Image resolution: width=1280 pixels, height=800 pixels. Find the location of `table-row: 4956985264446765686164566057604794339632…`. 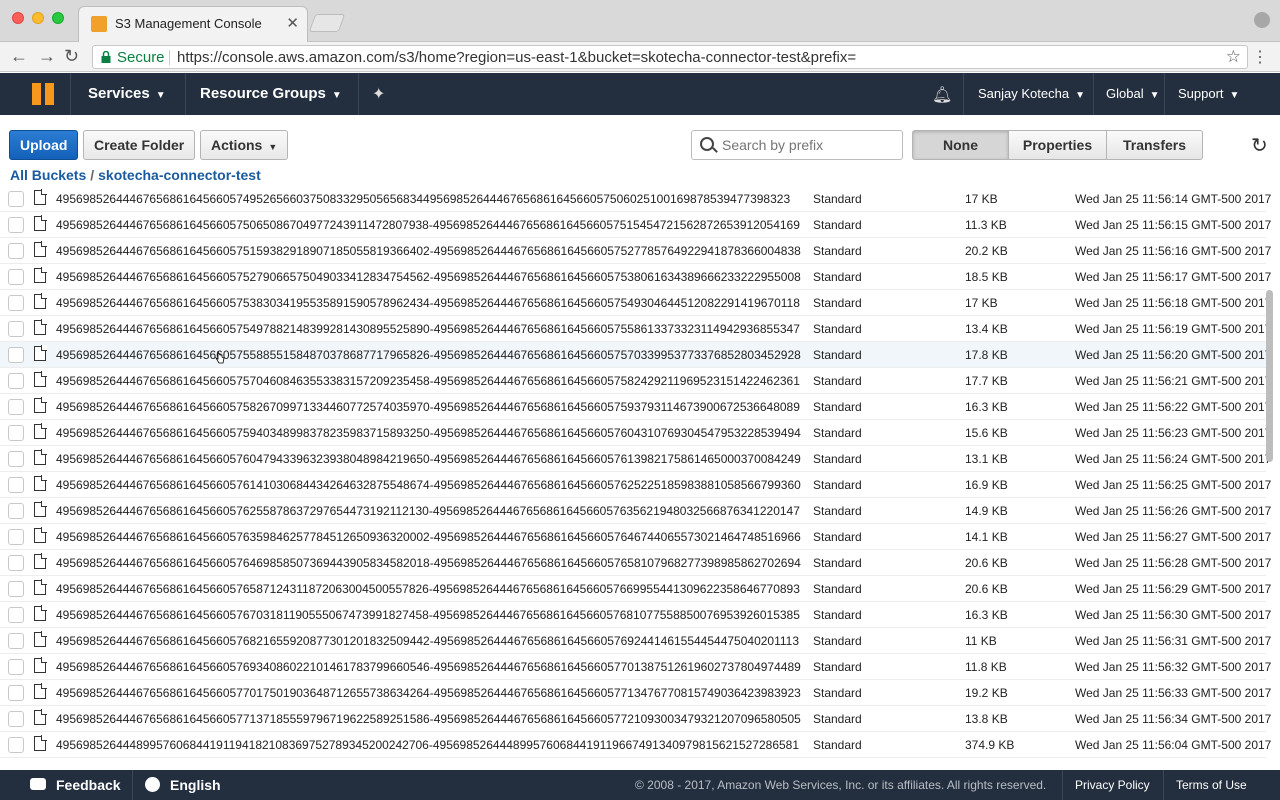

table-row: 4956985264446765686164566057604794339632… is located at coordinates (635, 459).